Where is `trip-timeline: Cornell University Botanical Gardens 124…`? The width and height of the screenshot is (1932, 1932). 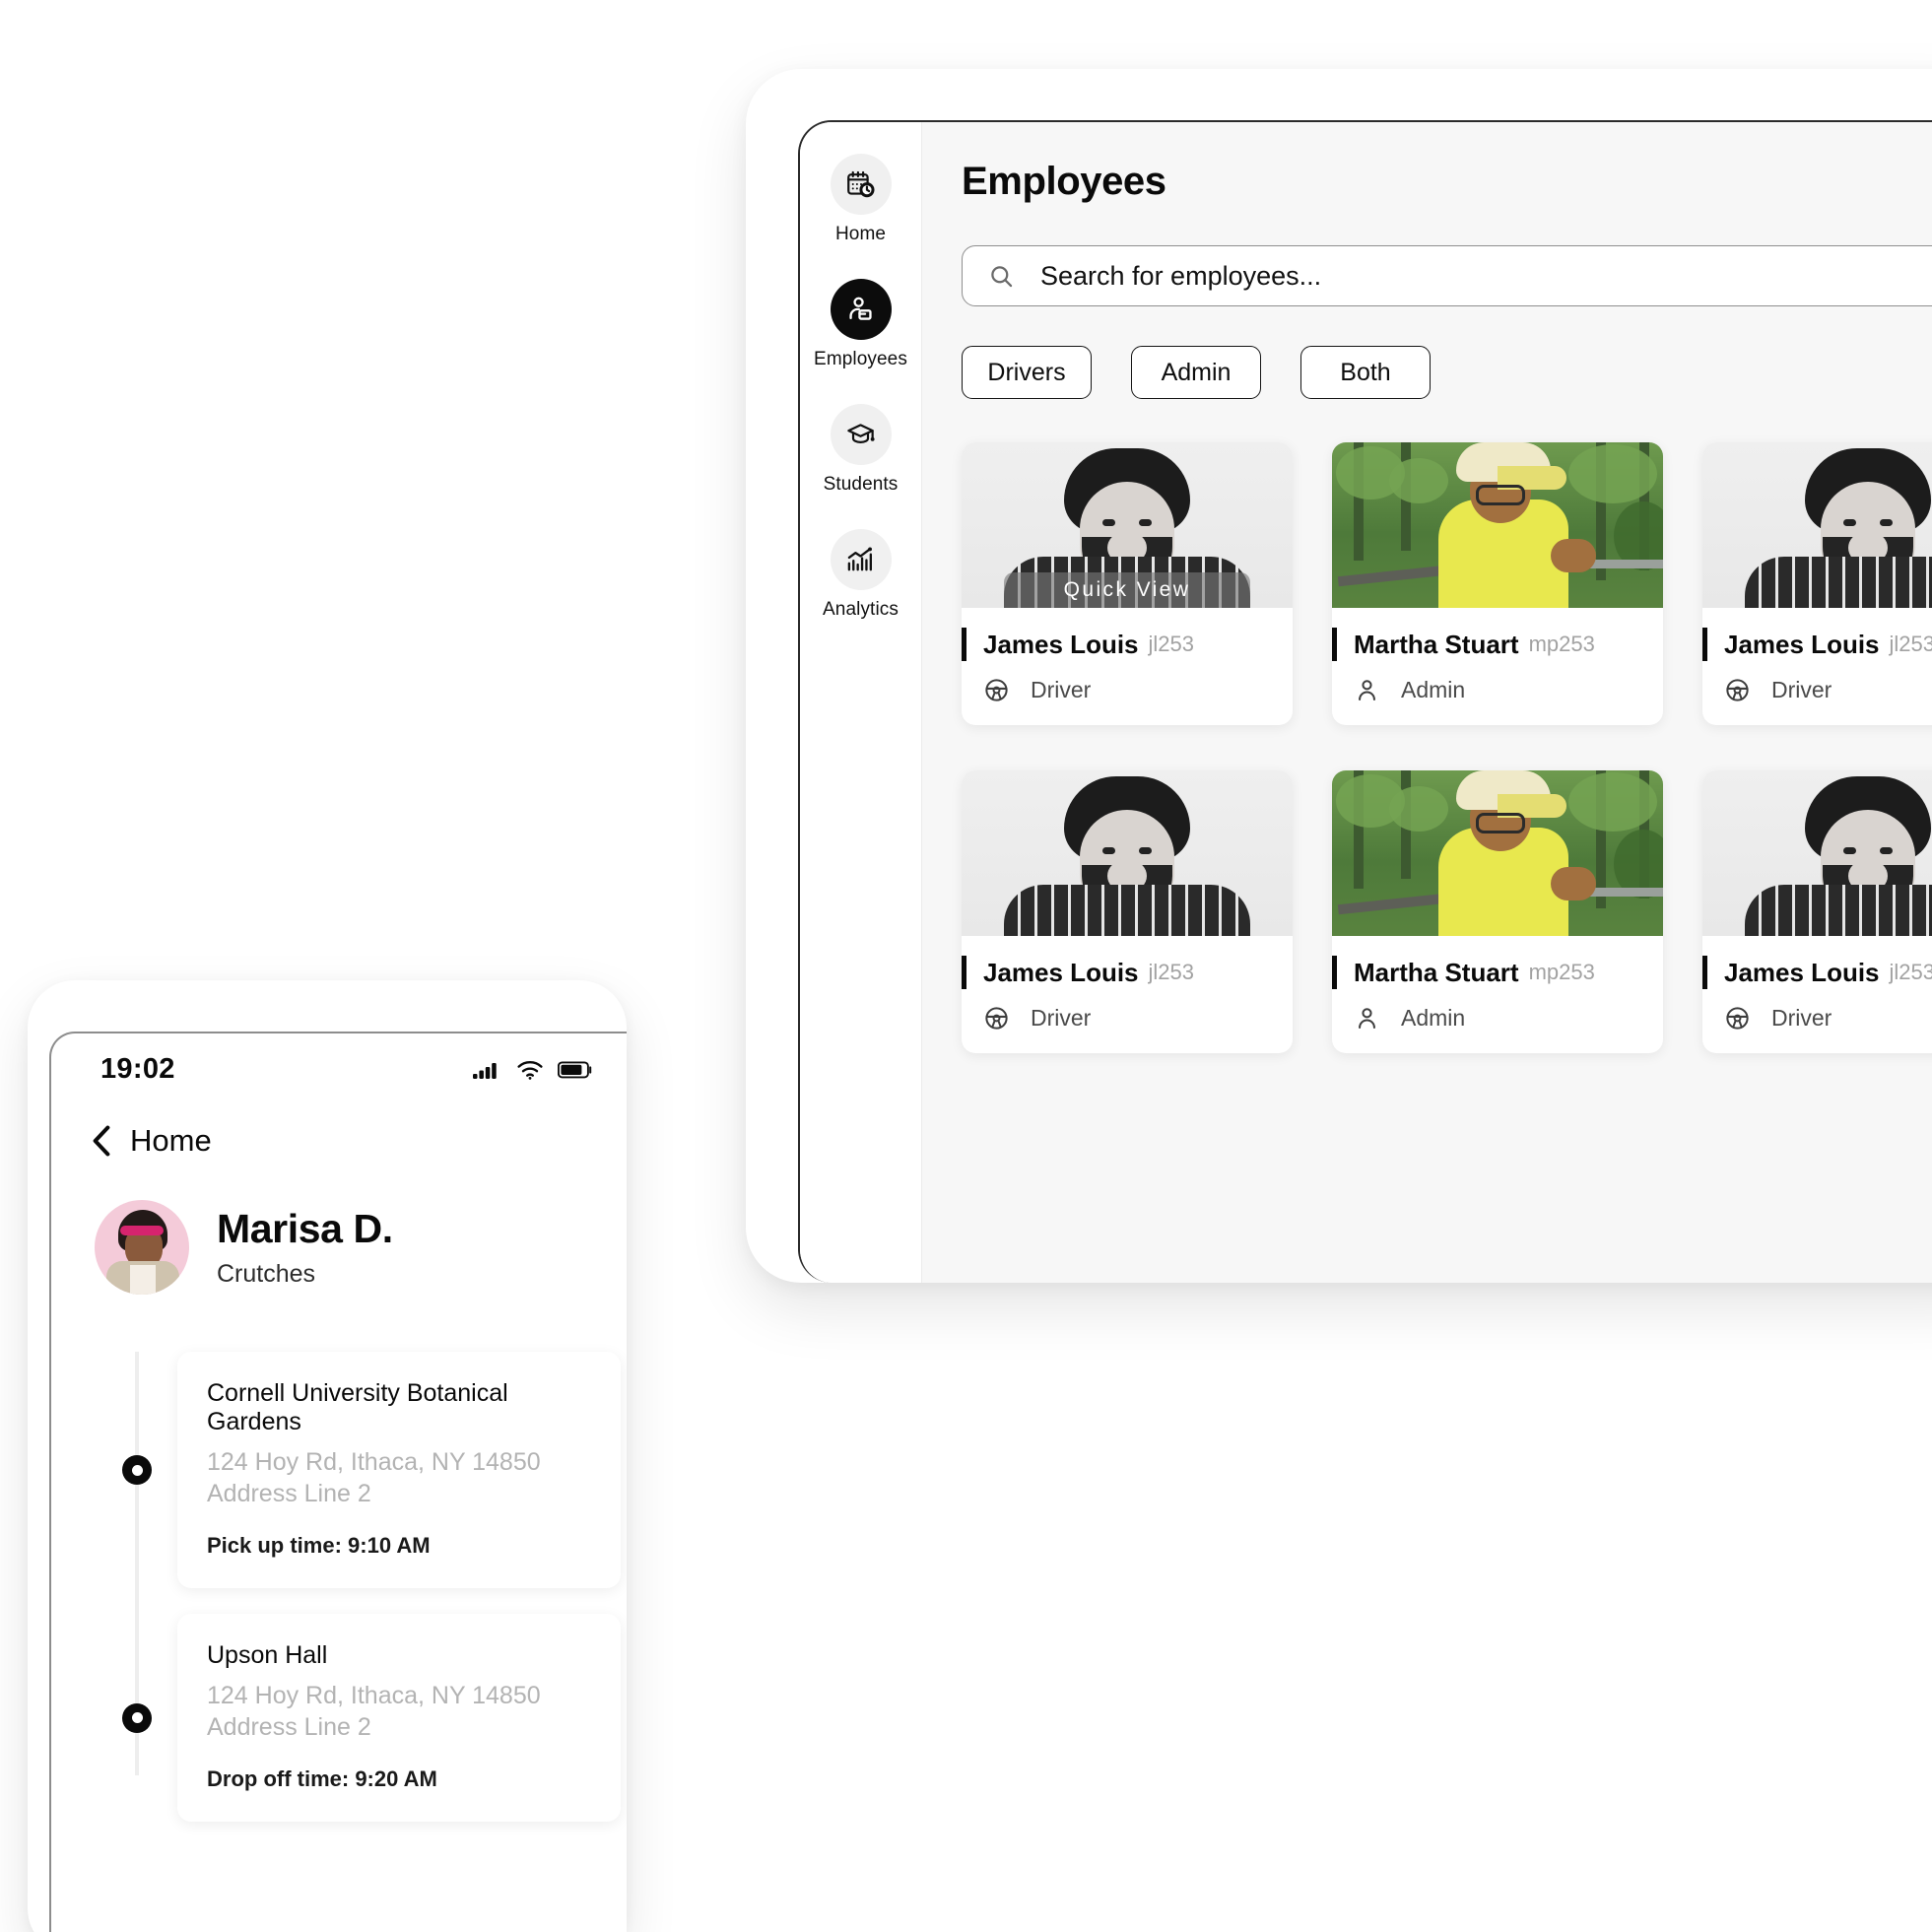 trip-timeline: Cornell University Botanical Gardens 124… is located at coordinates (339, 1587).